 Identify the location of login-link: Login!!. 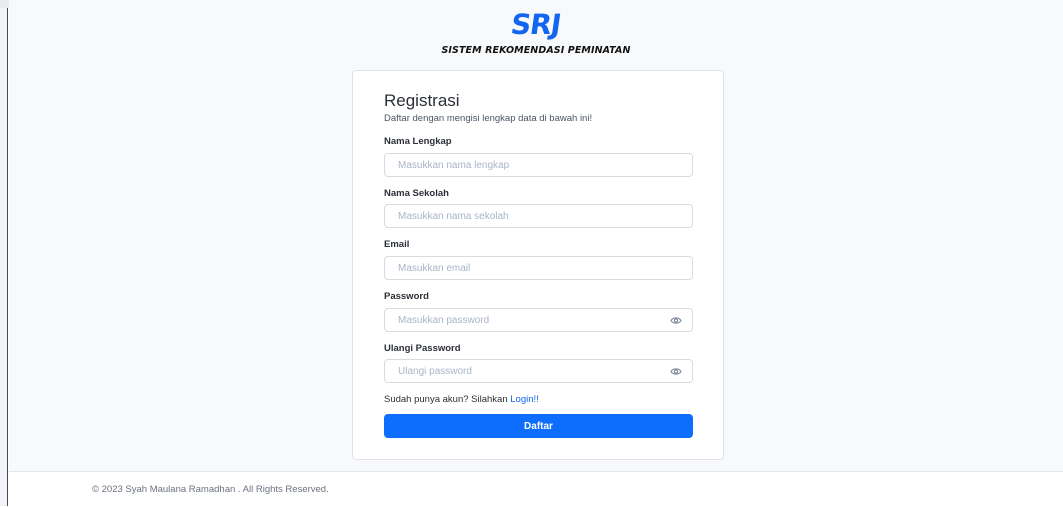
(524, 399).